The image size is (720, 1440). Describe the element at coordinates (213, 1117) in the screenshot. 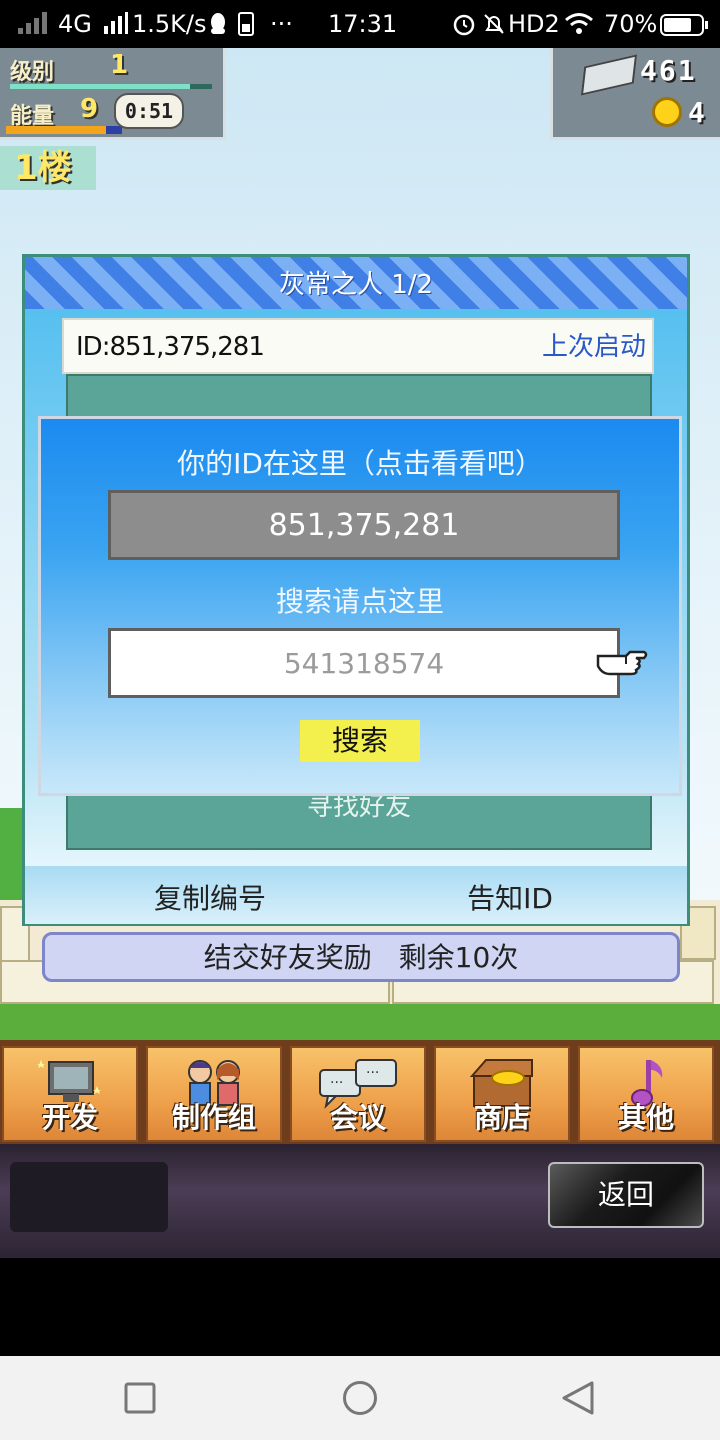

I see `menu-label: 制作组` at that location.